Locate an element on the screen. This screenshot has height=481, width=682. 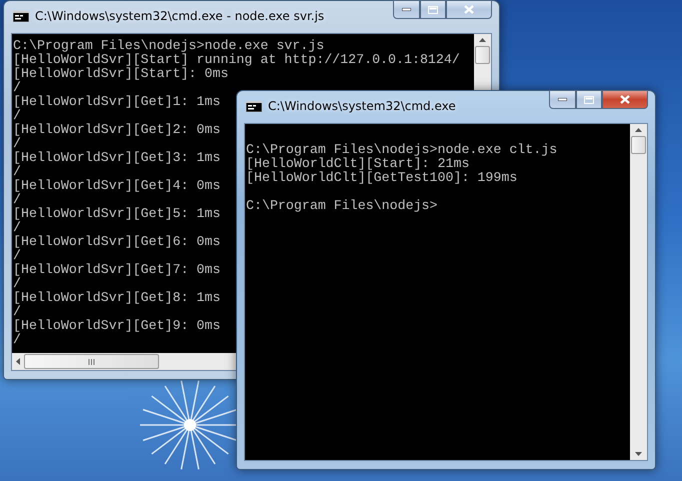
console-line: [HelloWorldClt][Start]: 21ms is located at coordinates (358, 163).